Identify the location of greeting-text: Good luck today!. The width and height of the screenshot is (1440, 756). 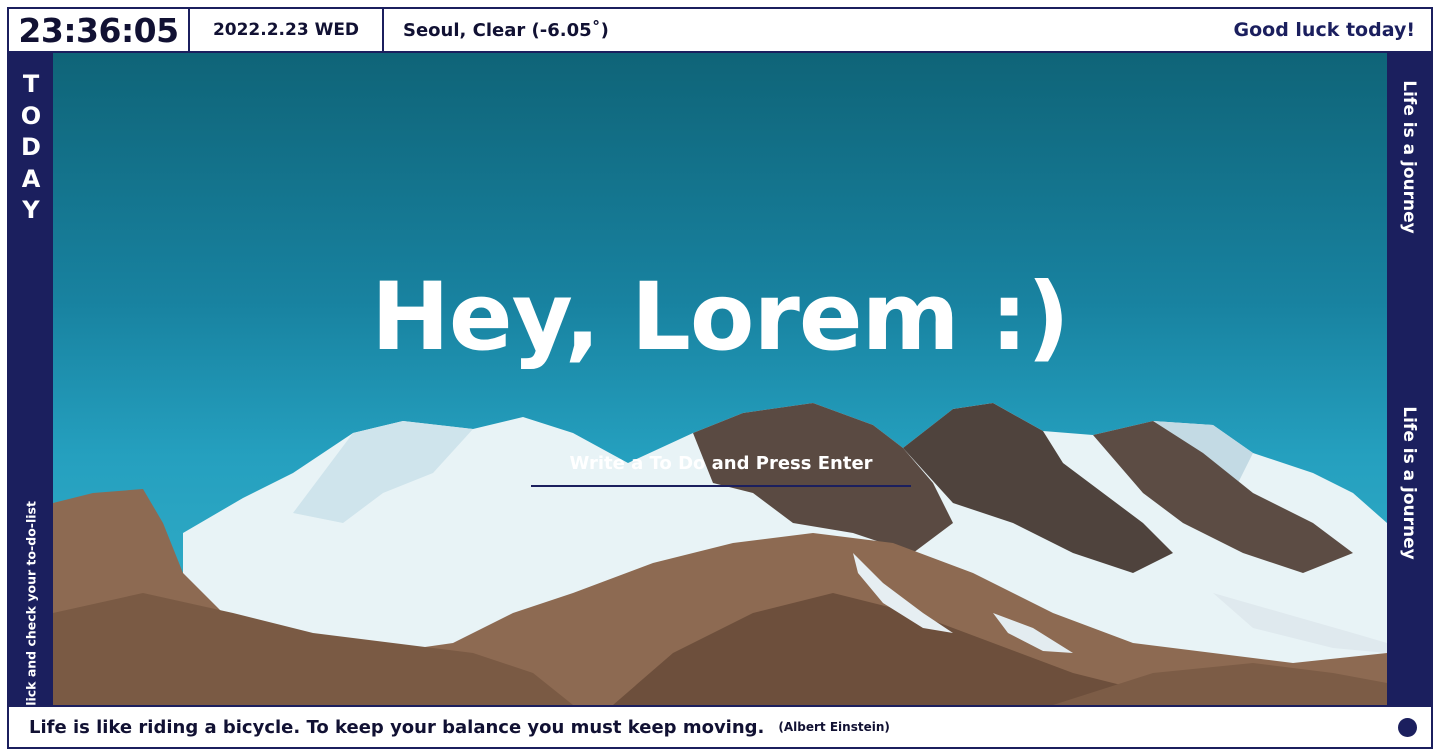
(1324, 30).